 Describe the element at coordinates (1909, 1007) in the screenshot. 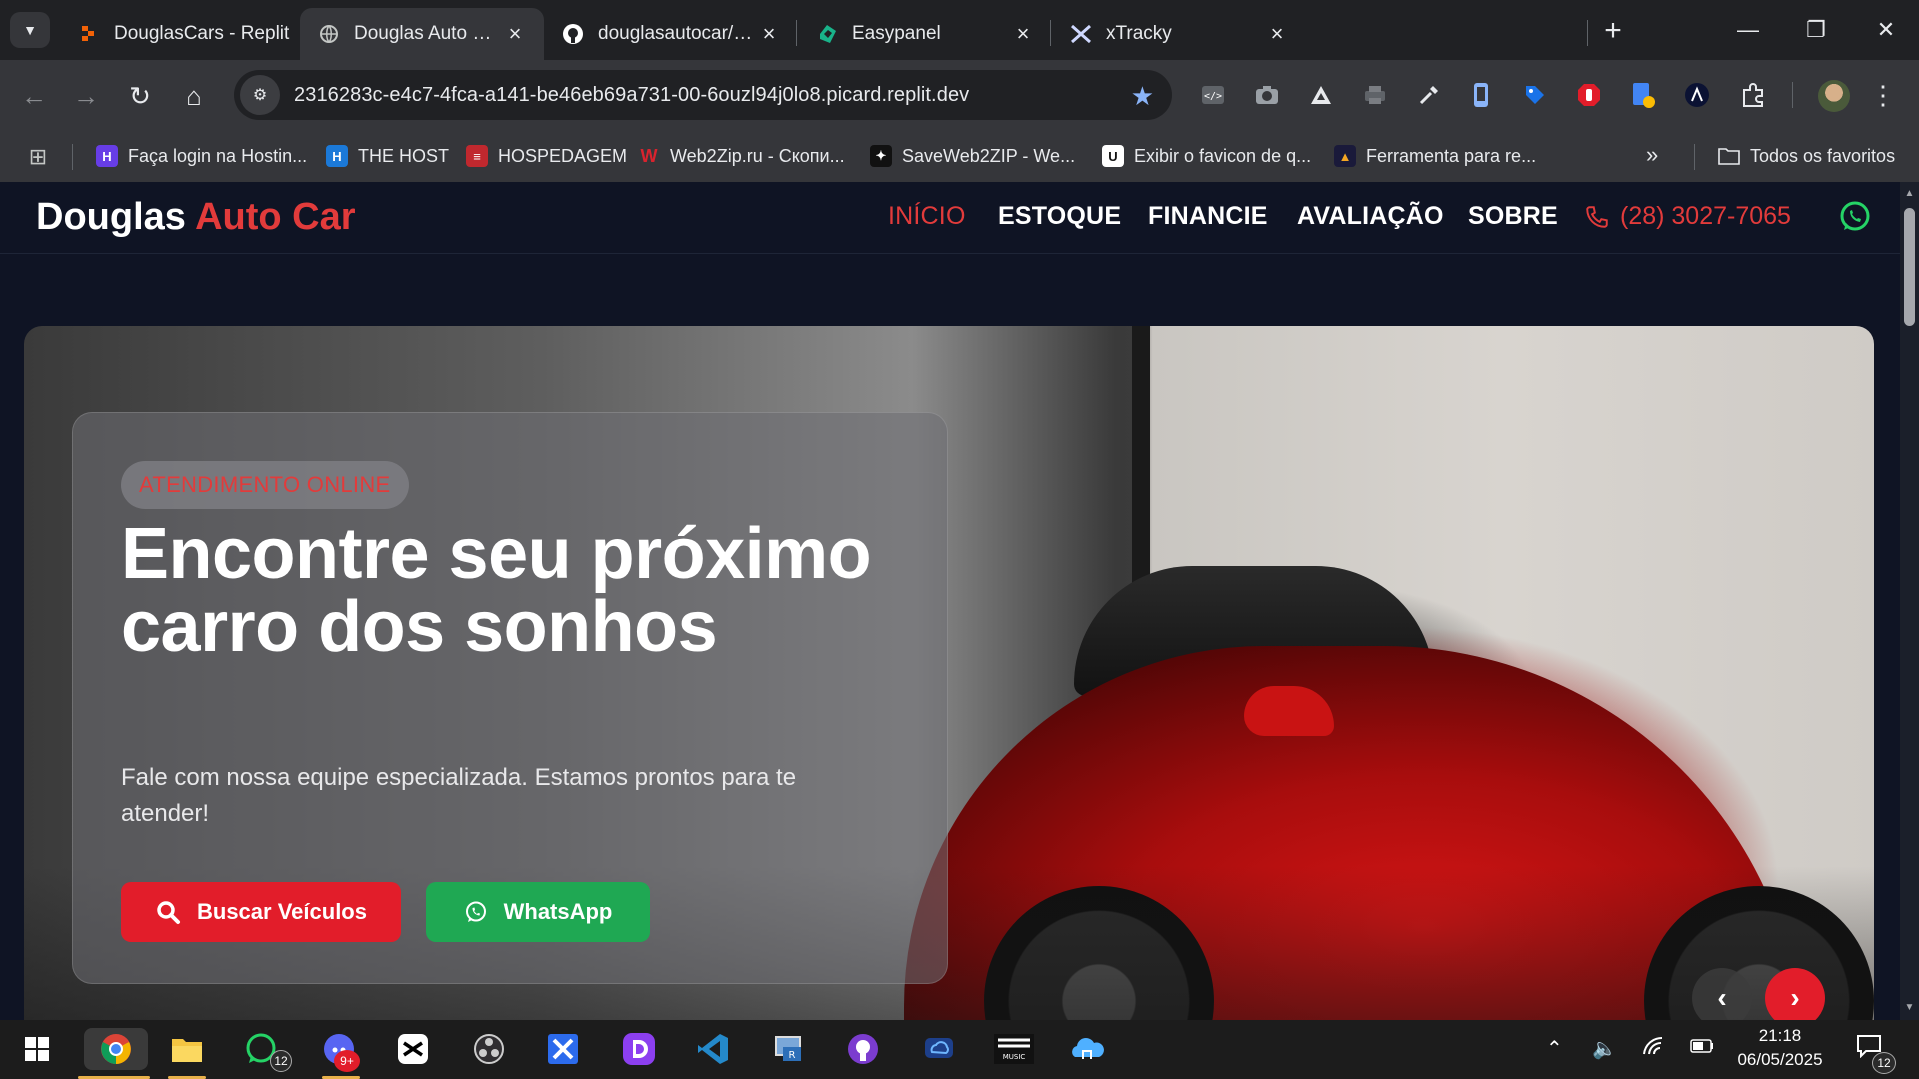

I see `scroll-down-icon: ▼` at that location.